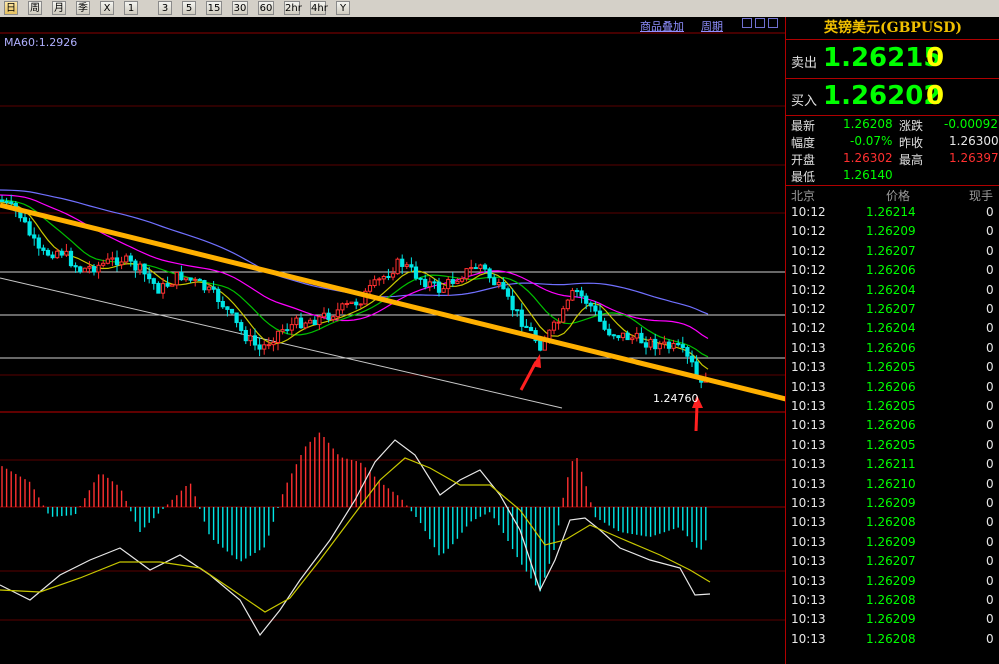 The image size is (999, 664). I want to click on period-button: 15, so click(214, 8).